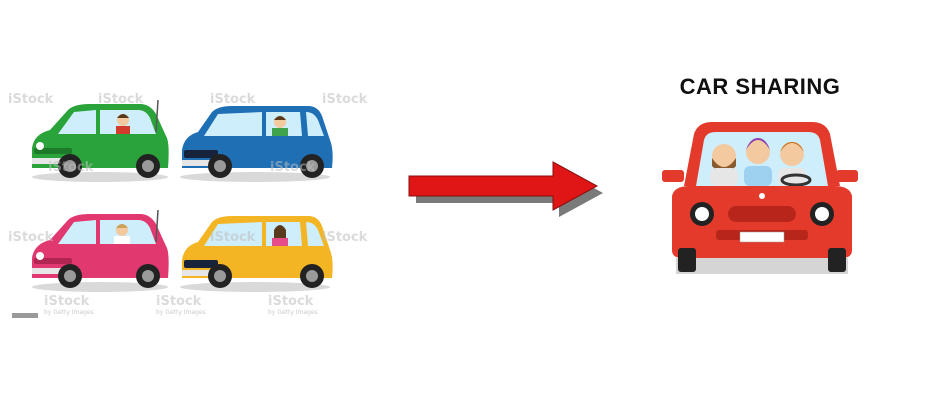 The image size is (949, 418). Describe the element at coordinates (760, 86) in the screenshot. I see `car-sharing-title: CAR SHARING` at that location.